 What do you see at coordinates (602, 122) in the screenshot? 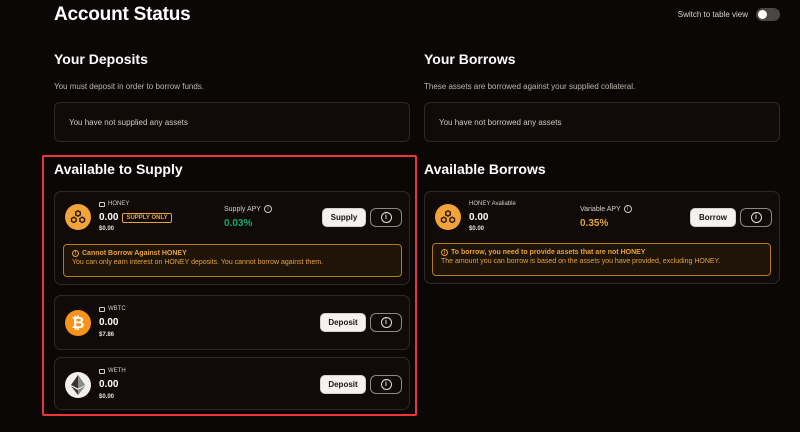
I see `borrows-empty-box: You have not borrowed any assets` at bounding box center [602, 122].